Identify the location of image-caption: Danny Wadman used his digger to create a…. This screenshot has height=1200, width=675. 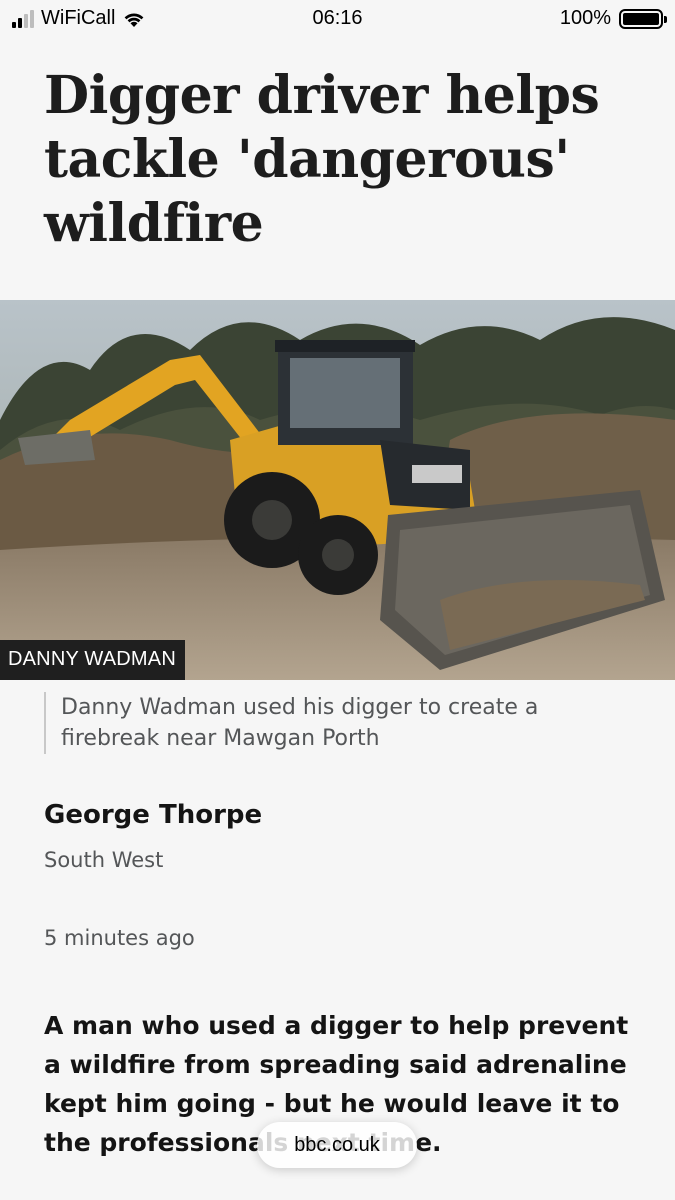
(339, 723).